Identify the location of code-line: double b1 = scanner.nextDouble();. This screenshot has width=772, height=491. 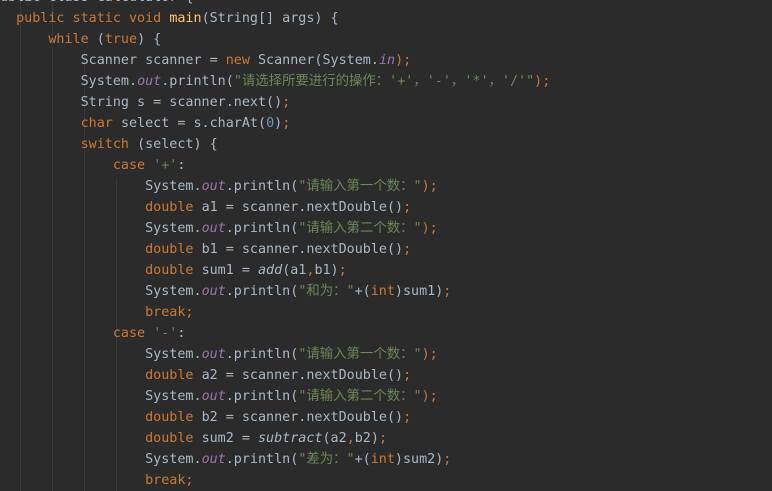
(386, 249).